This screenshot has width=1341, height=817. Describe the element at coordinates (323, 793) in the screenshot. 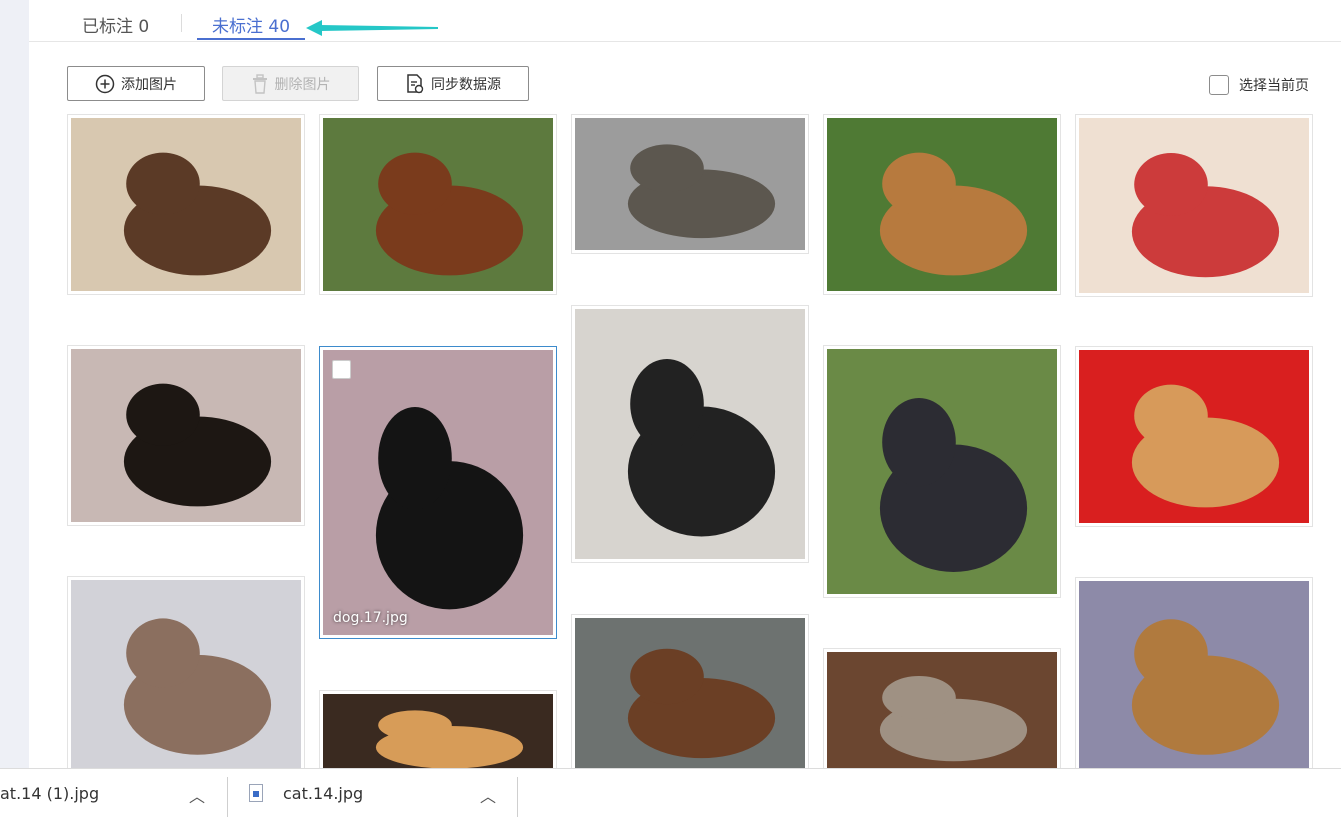

I see `download-filename: cat.14.jpg` at that location.